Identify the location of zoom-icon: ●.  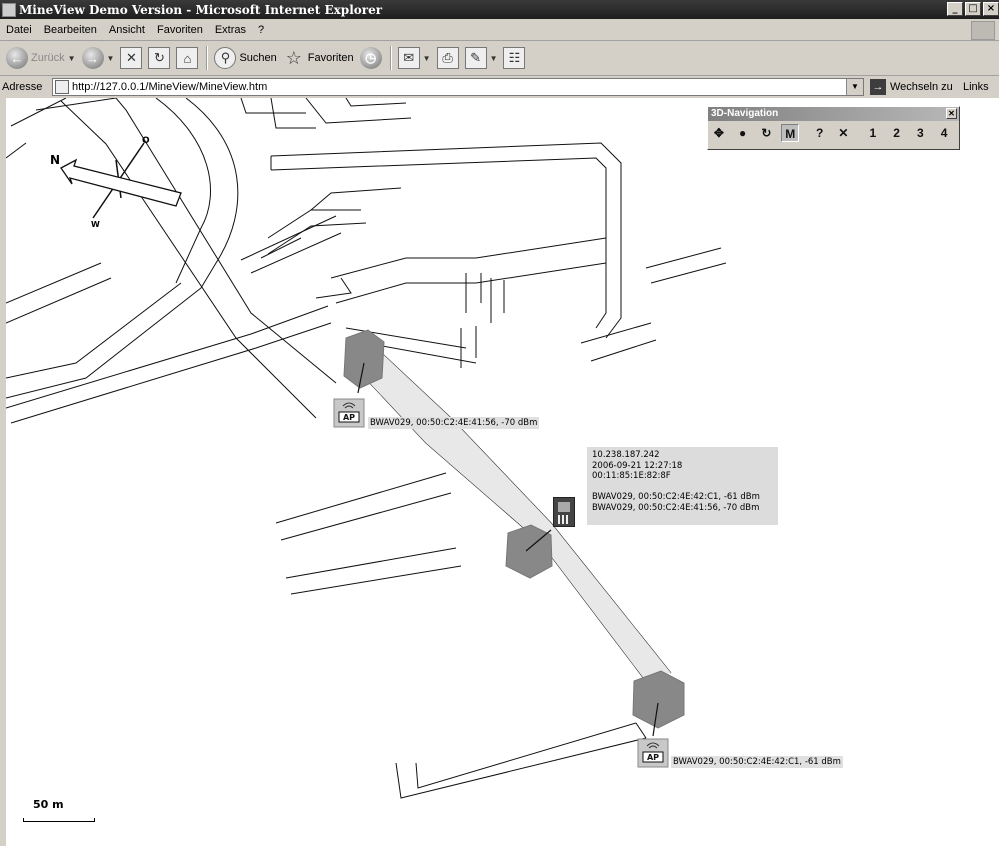
(743, 133).